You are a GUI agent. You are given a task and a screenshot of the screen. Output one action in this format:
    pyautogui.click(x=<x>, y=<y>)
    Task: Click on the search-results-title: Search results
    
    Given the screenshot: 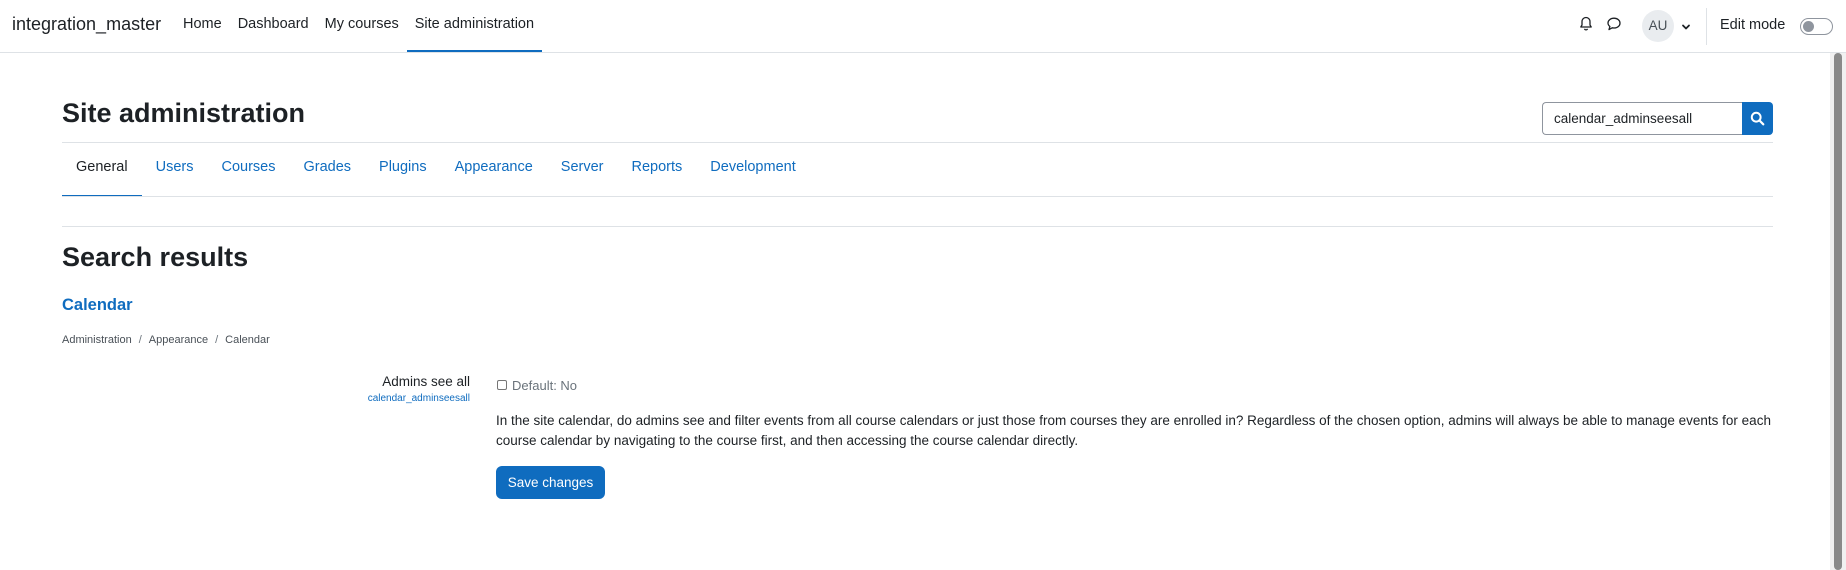 What is the action you would take?
    pyautogui.click(x=155, y=257)
    